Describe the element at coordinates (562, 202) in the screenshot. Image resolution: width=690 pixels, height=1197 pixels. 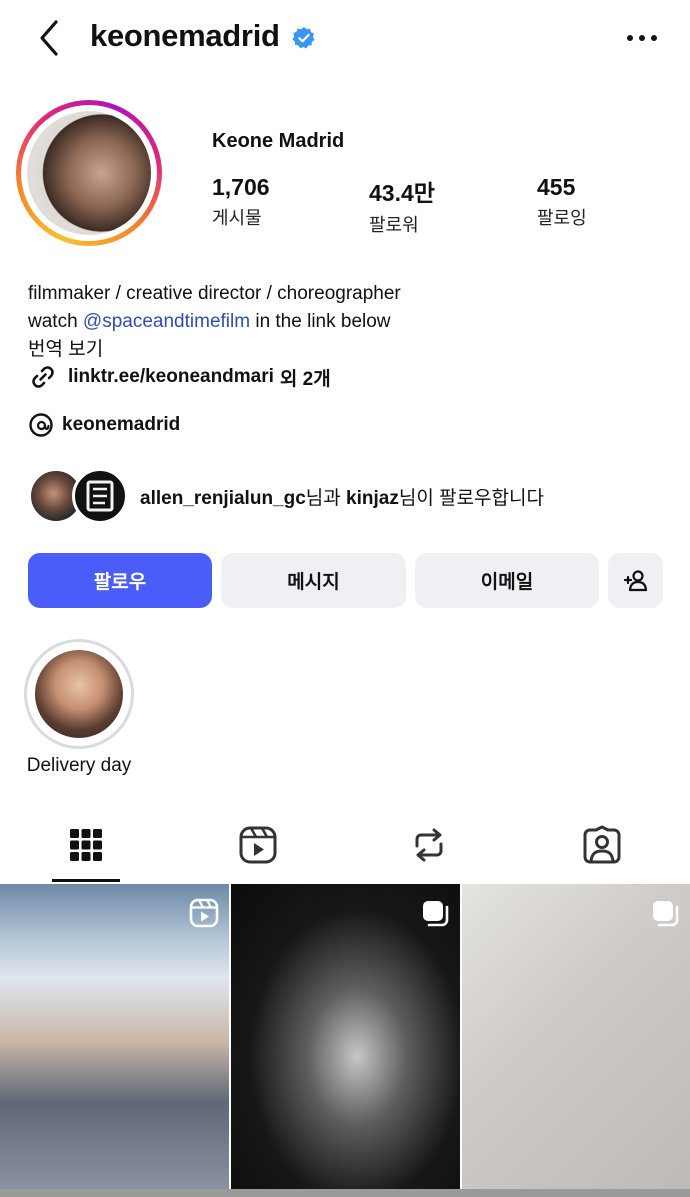
I see `stat-following: 455 팔로잉` at that location.